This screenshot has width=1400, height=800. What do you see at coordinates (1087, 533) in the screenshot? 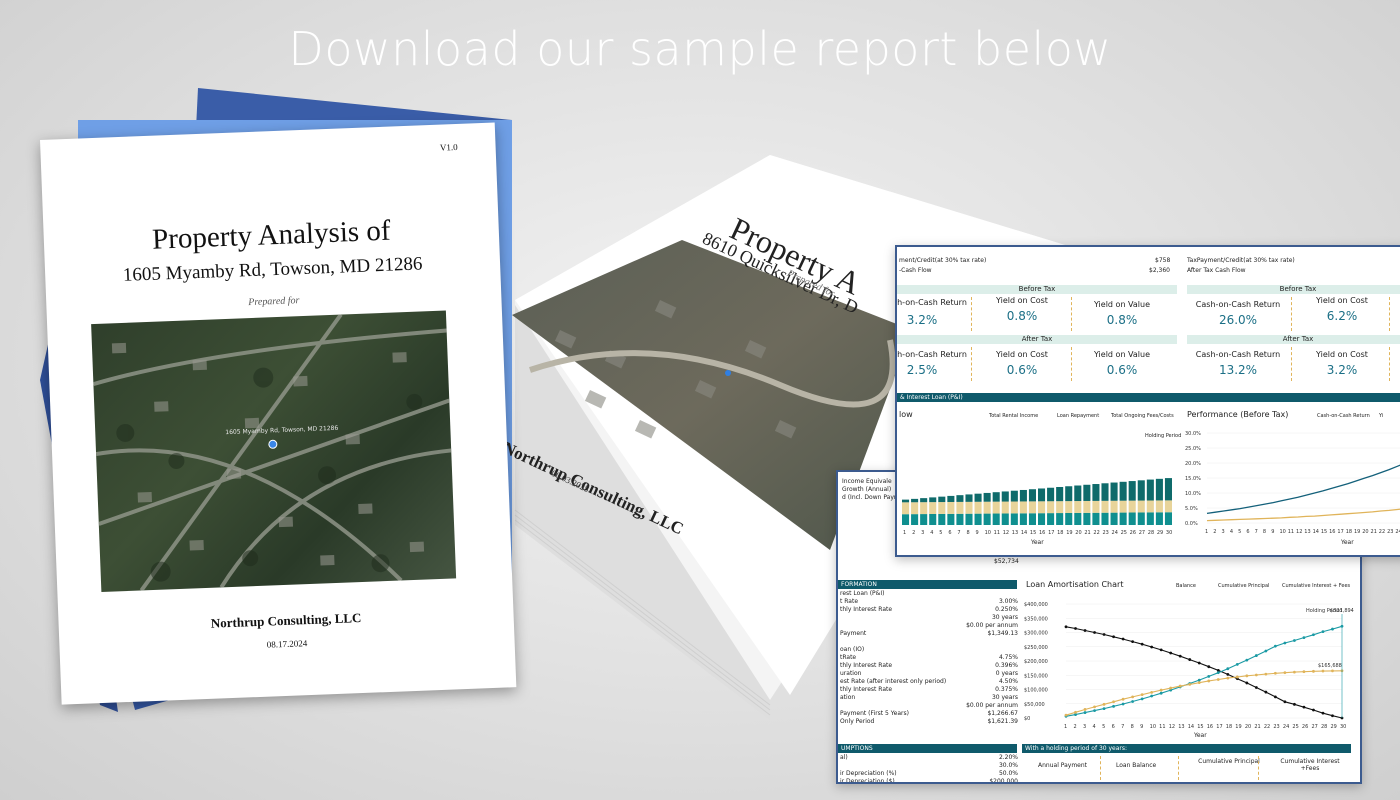
I see `cf-x-tick: 21` at bounding box center [1087, 533].